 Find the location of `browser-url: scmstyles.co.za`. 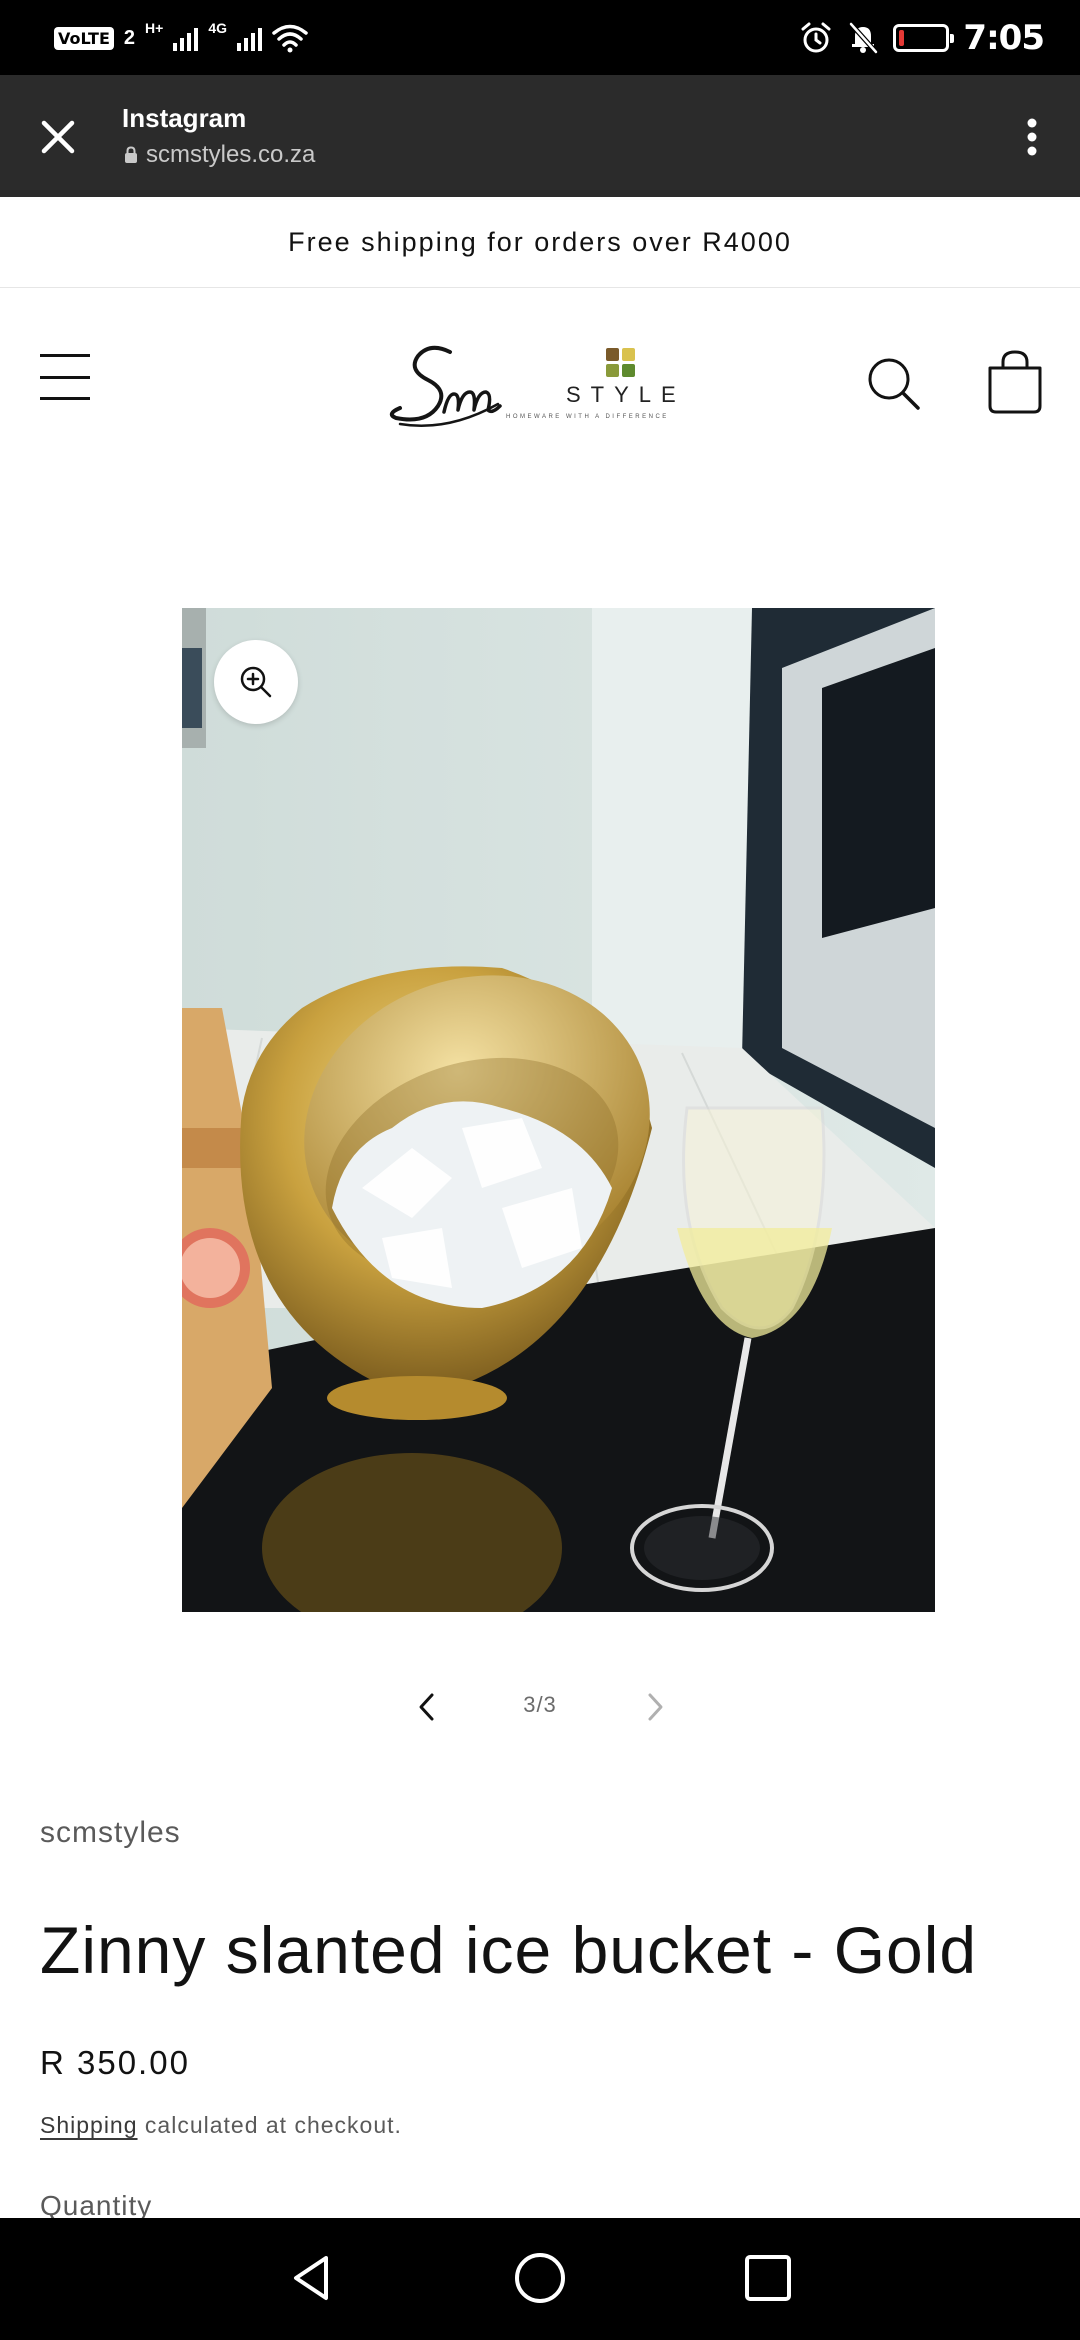

browser-url: scmstyles.co.za is located at coordinates (219, 155).